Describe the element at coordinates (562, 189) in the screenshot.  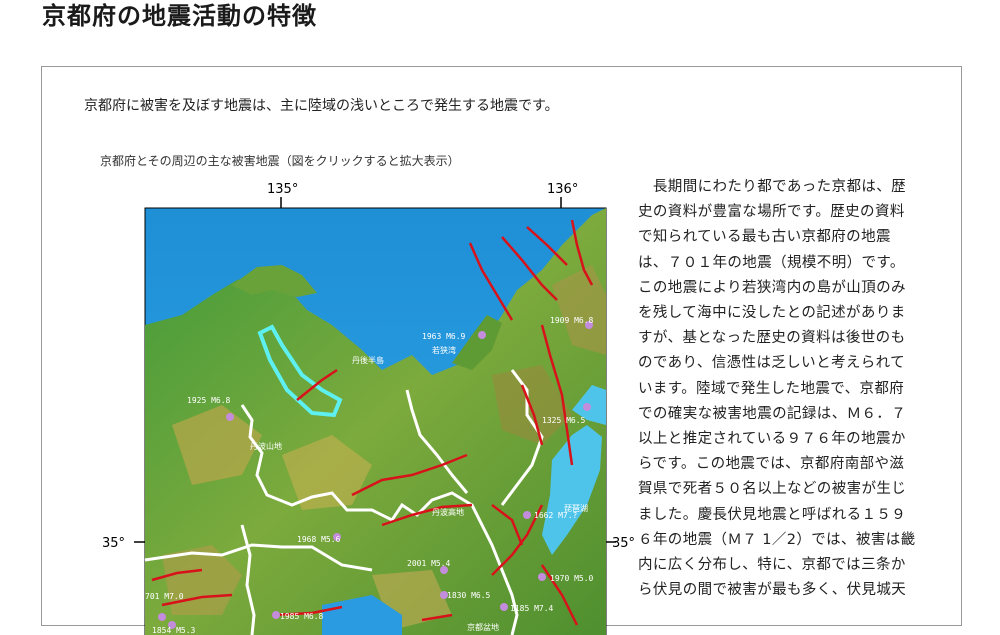
I see `lon-label-136: 136°` at that location.